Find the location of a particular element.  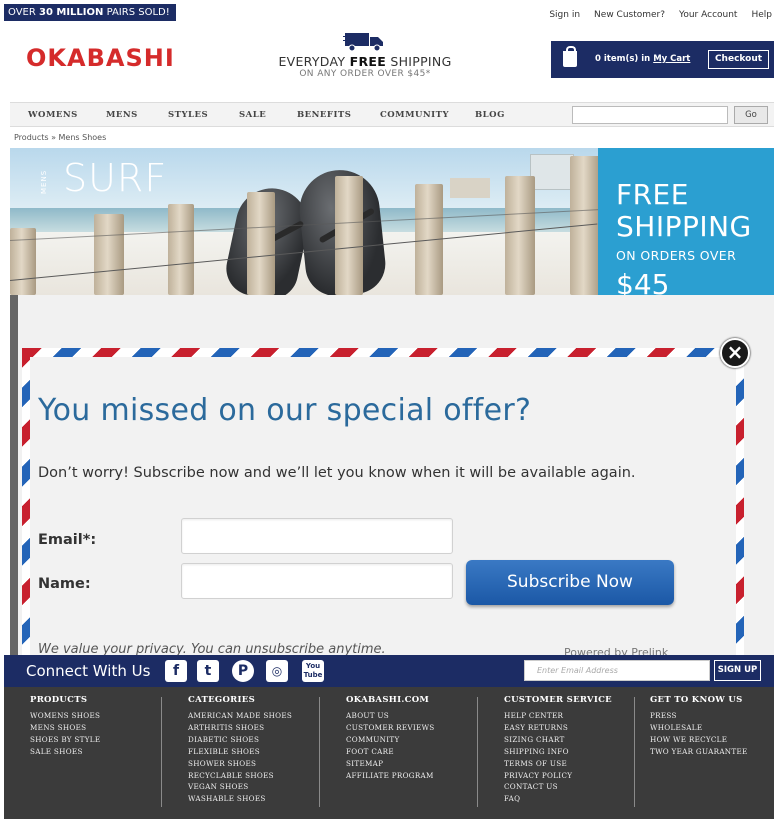

footer-link: SHOES BY STYLE is located at coordinates (65, 740).